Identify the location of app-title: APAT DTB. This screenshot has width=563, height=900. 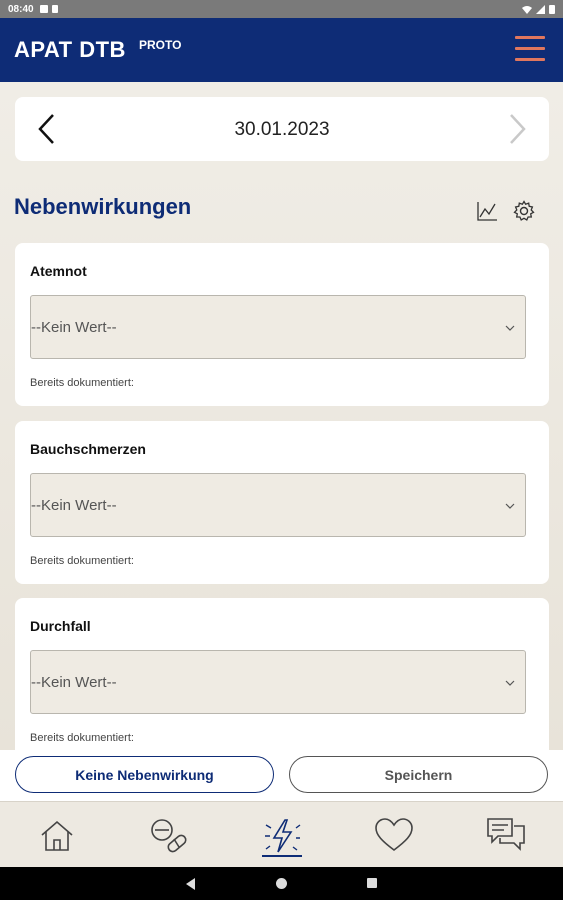
(70, 49).